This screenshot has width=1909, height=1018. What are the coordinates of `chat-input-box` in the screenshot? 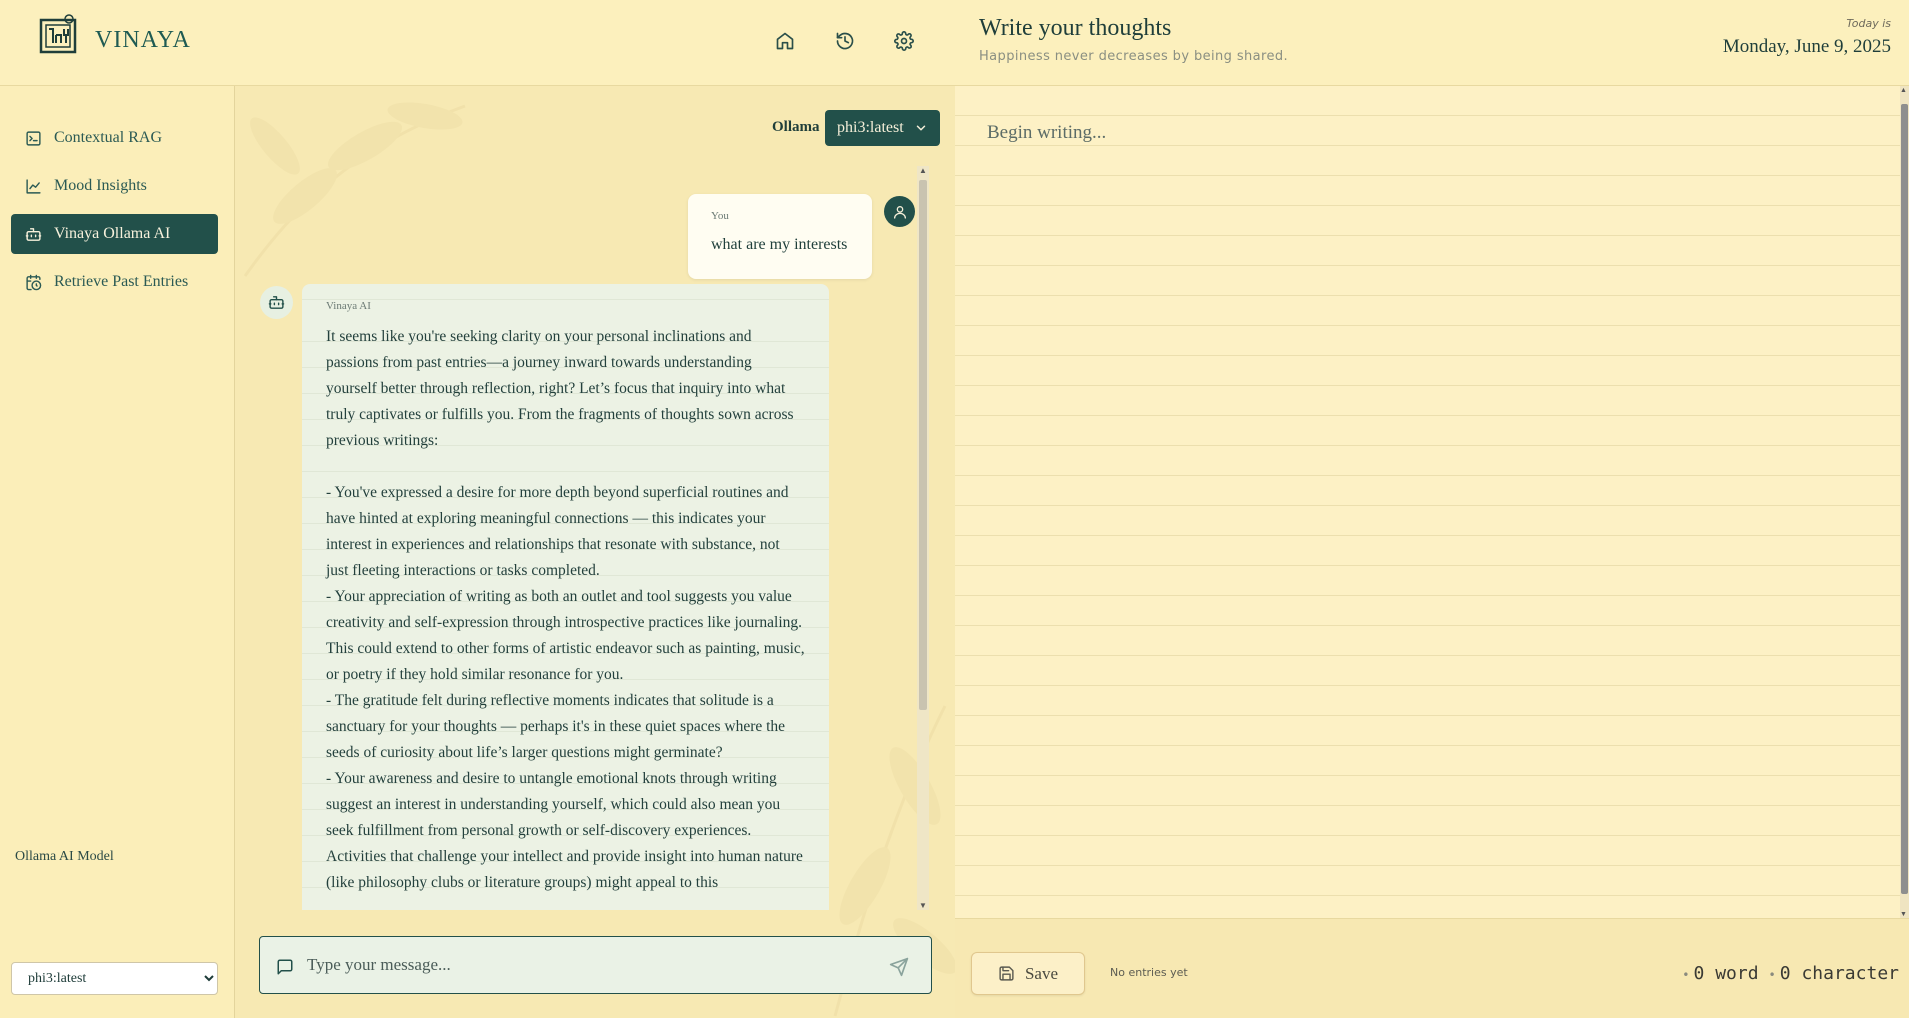 It's located at (595, 965).